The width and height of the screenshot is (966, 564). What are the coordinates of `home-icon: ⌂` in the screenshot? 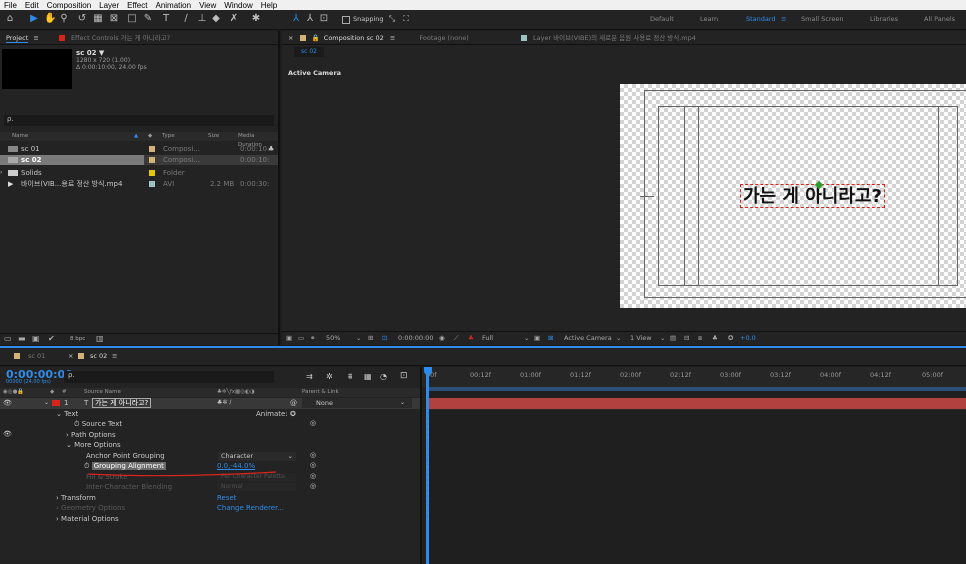 It's located at (10, 19).